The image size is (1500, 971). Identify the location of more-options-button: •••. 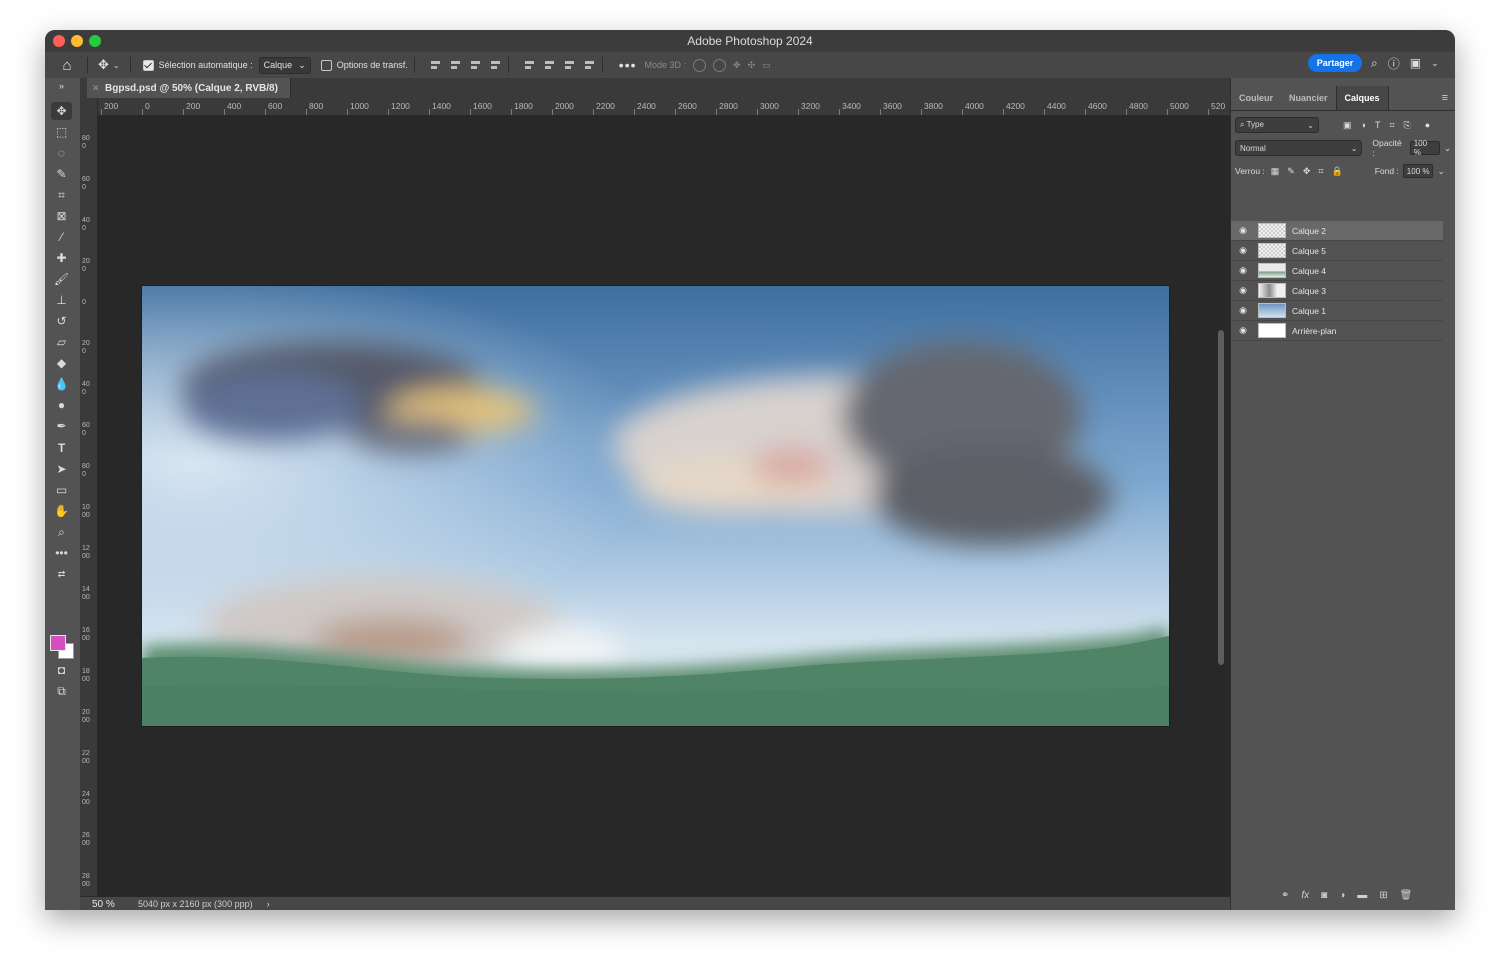
(628, 65).